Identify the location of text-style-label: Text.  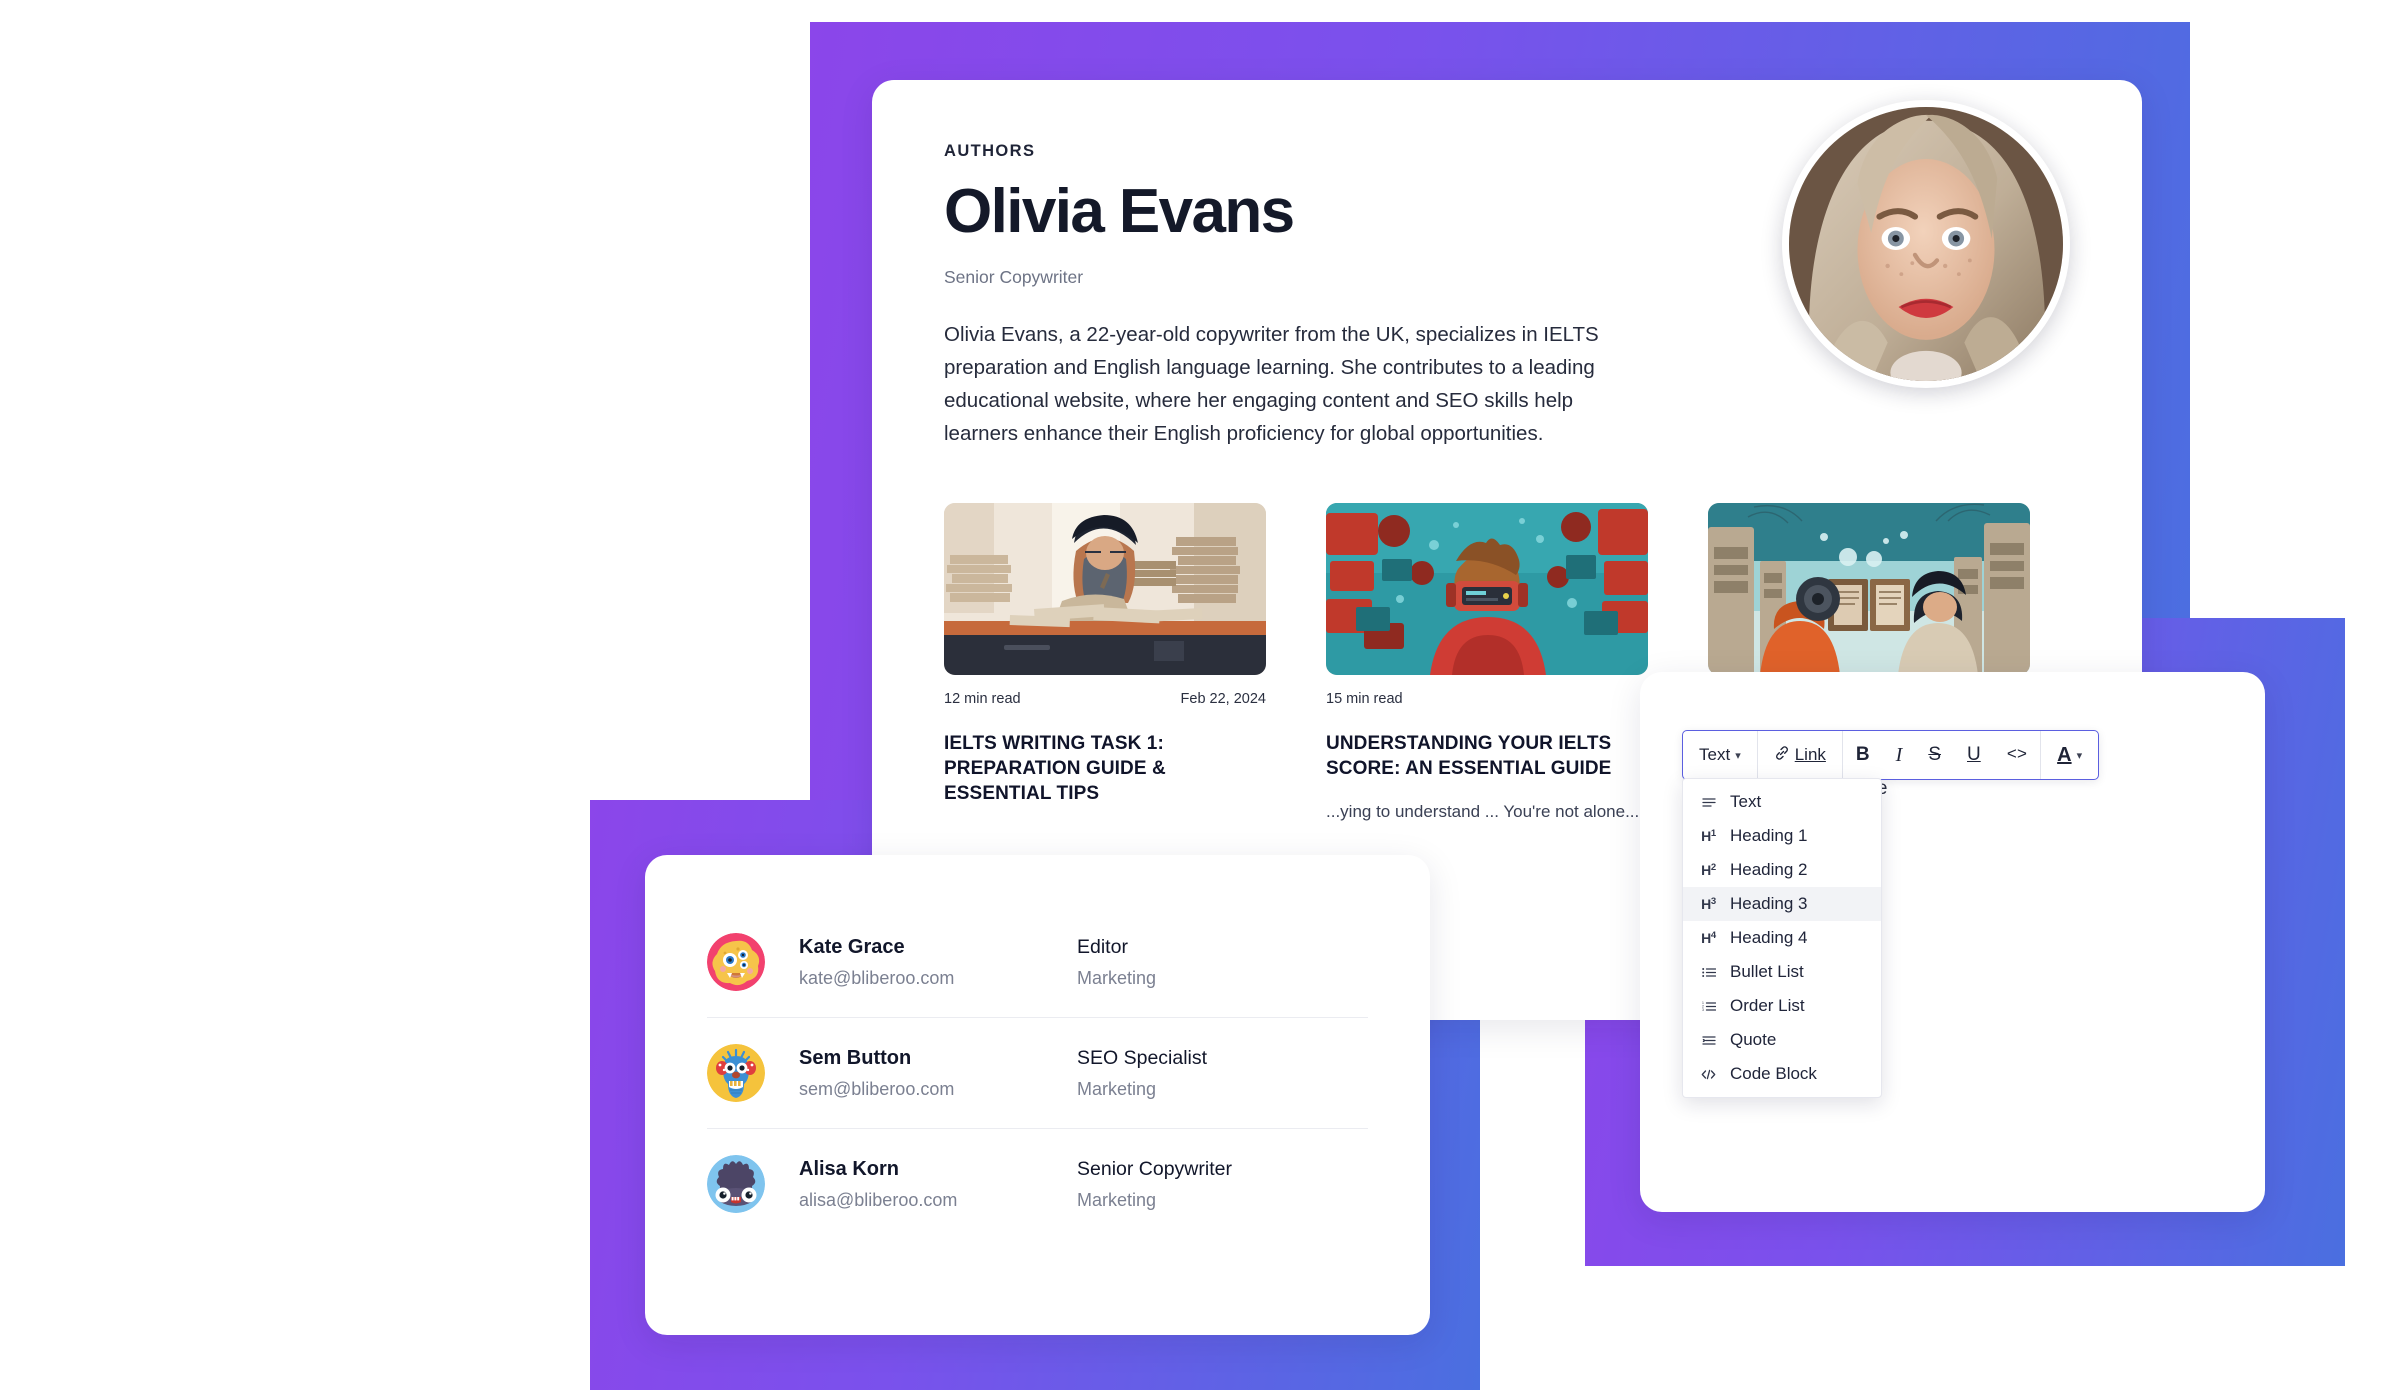
(1715, 754).